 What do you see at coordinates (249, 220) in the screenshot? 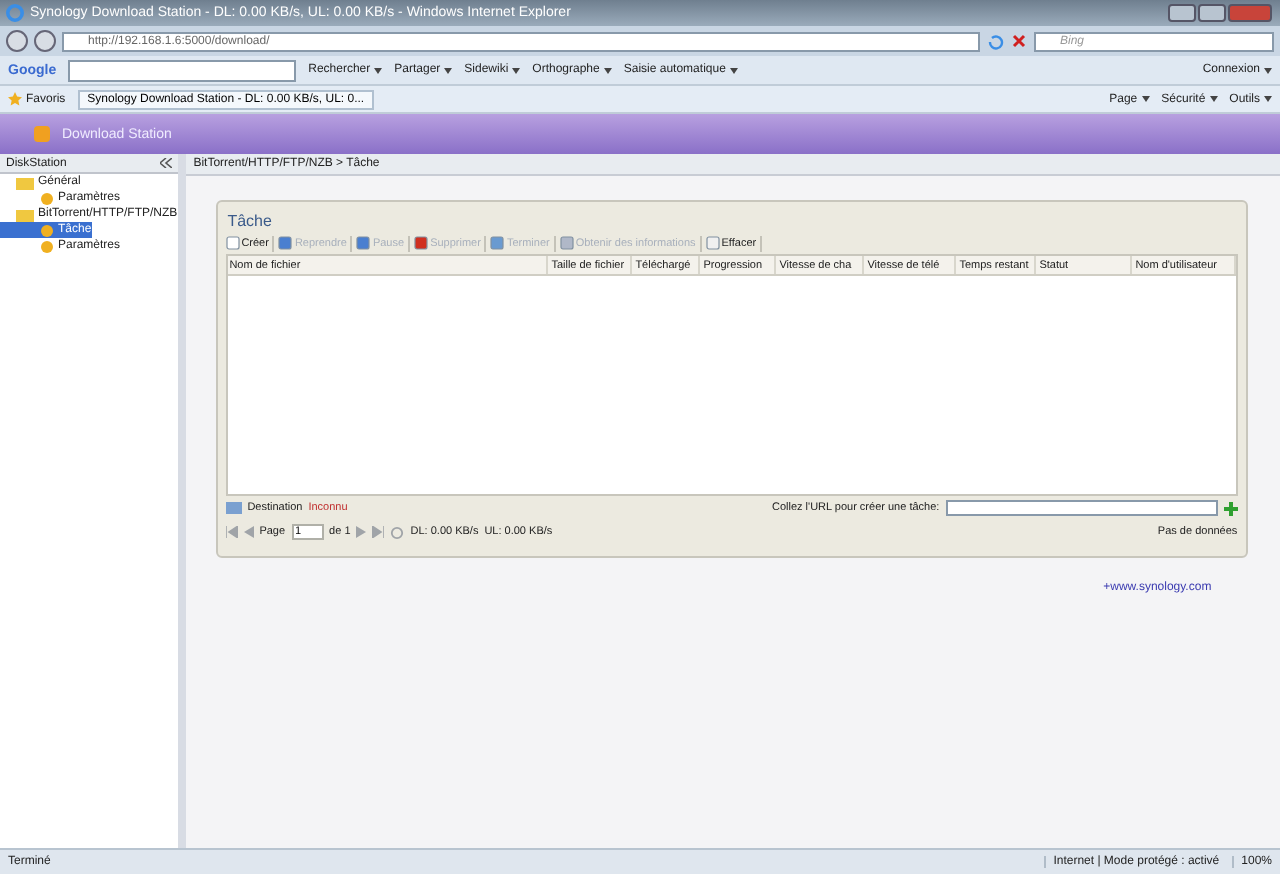
I see `panel-title: Tâche` at bounding box center [249, 220].